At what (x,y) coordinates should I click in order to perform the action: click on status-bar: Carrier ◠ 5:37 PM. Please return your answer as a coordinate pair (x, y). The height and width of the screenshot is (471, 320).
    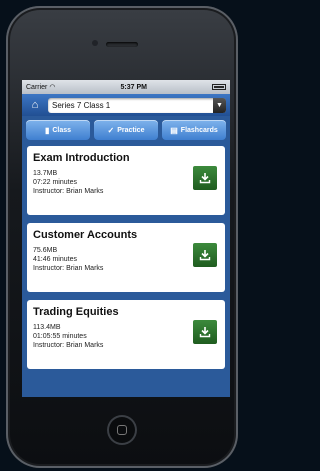
    Looking at the image, I should click on (126, 87).